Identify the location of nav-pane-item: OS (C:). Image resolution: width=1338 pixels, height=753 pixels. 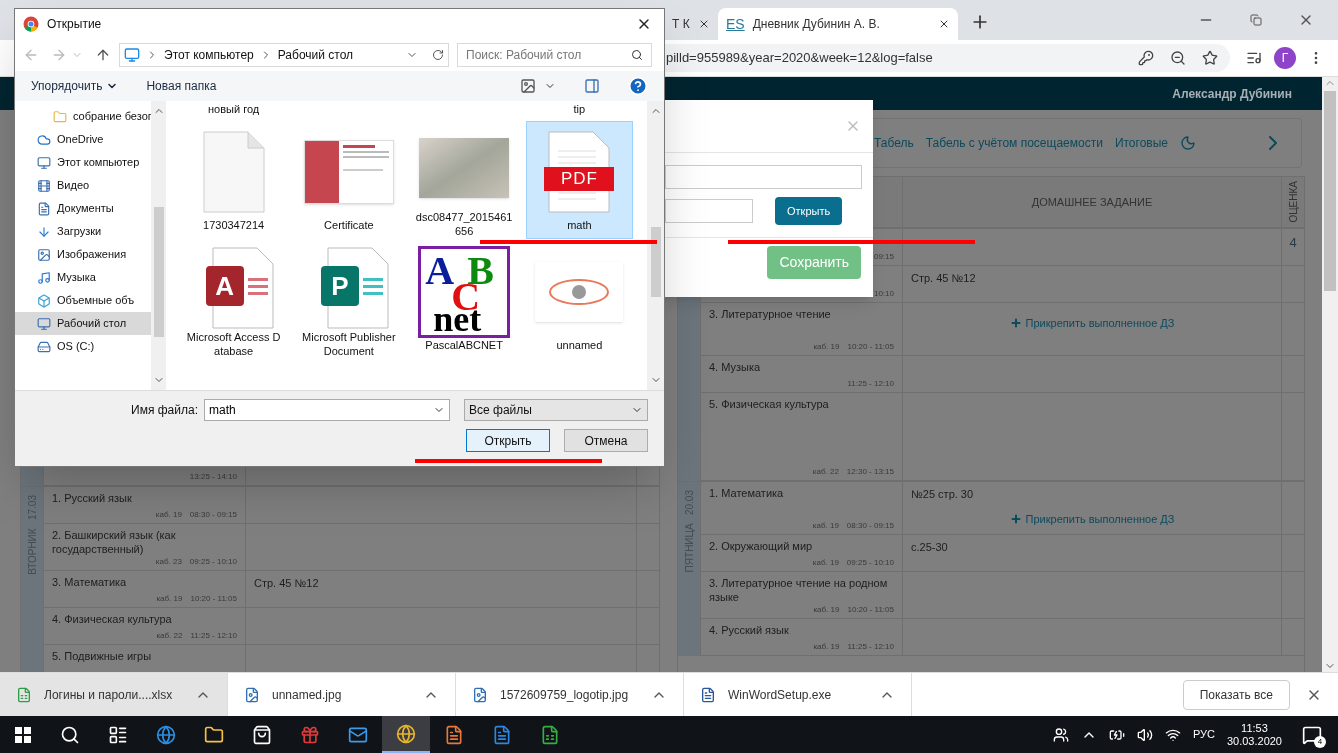
(83, 346).